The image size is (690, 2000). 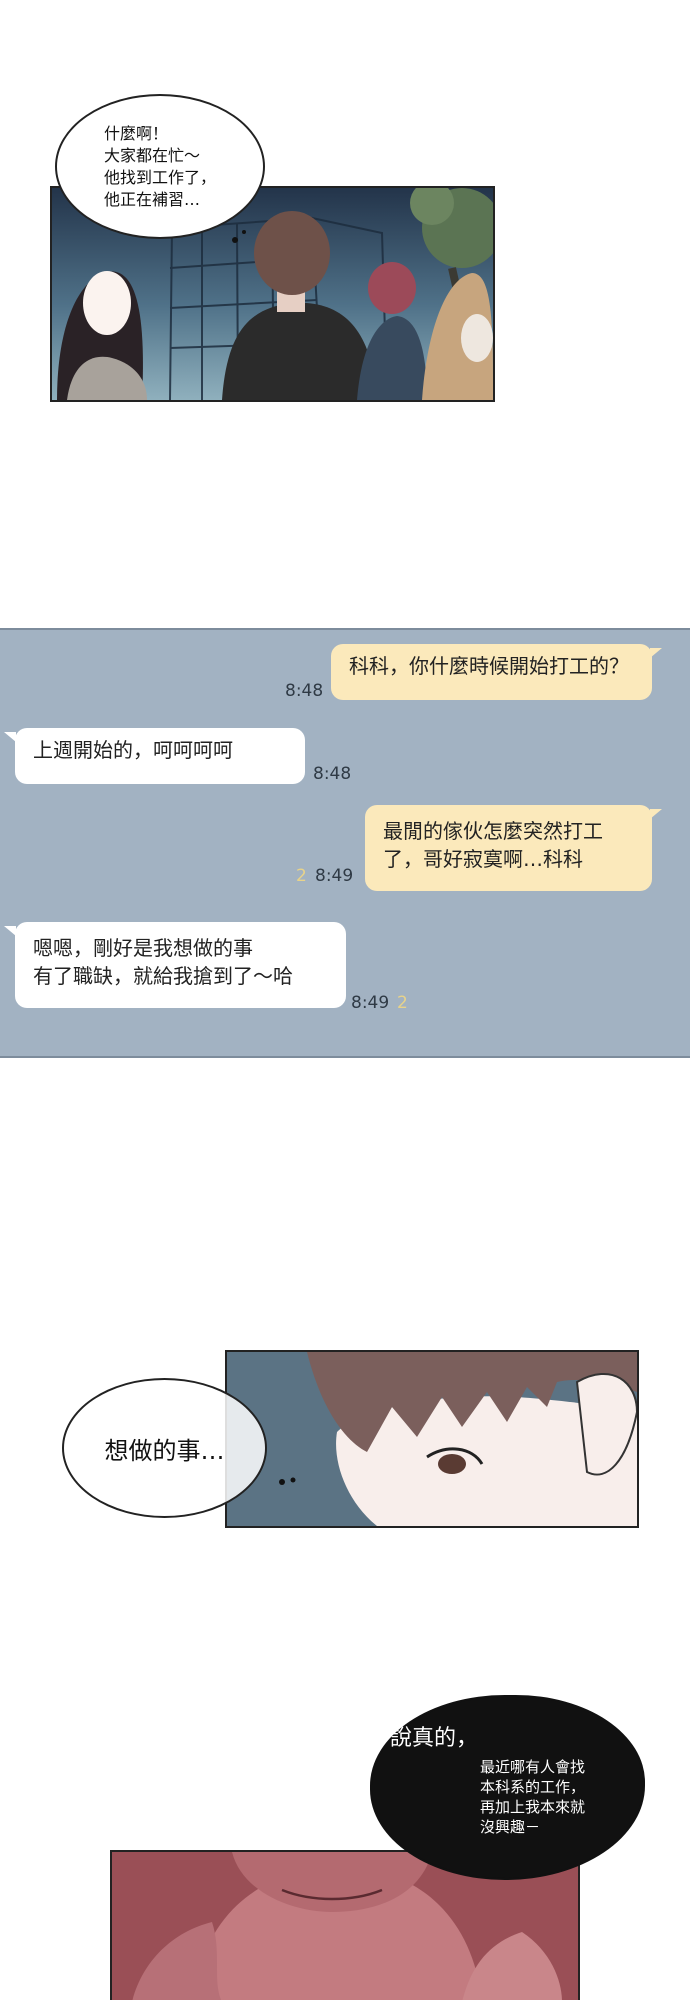 I want to click on bubble-line: 最近哪有人會找, so click(x=533, y=1767).